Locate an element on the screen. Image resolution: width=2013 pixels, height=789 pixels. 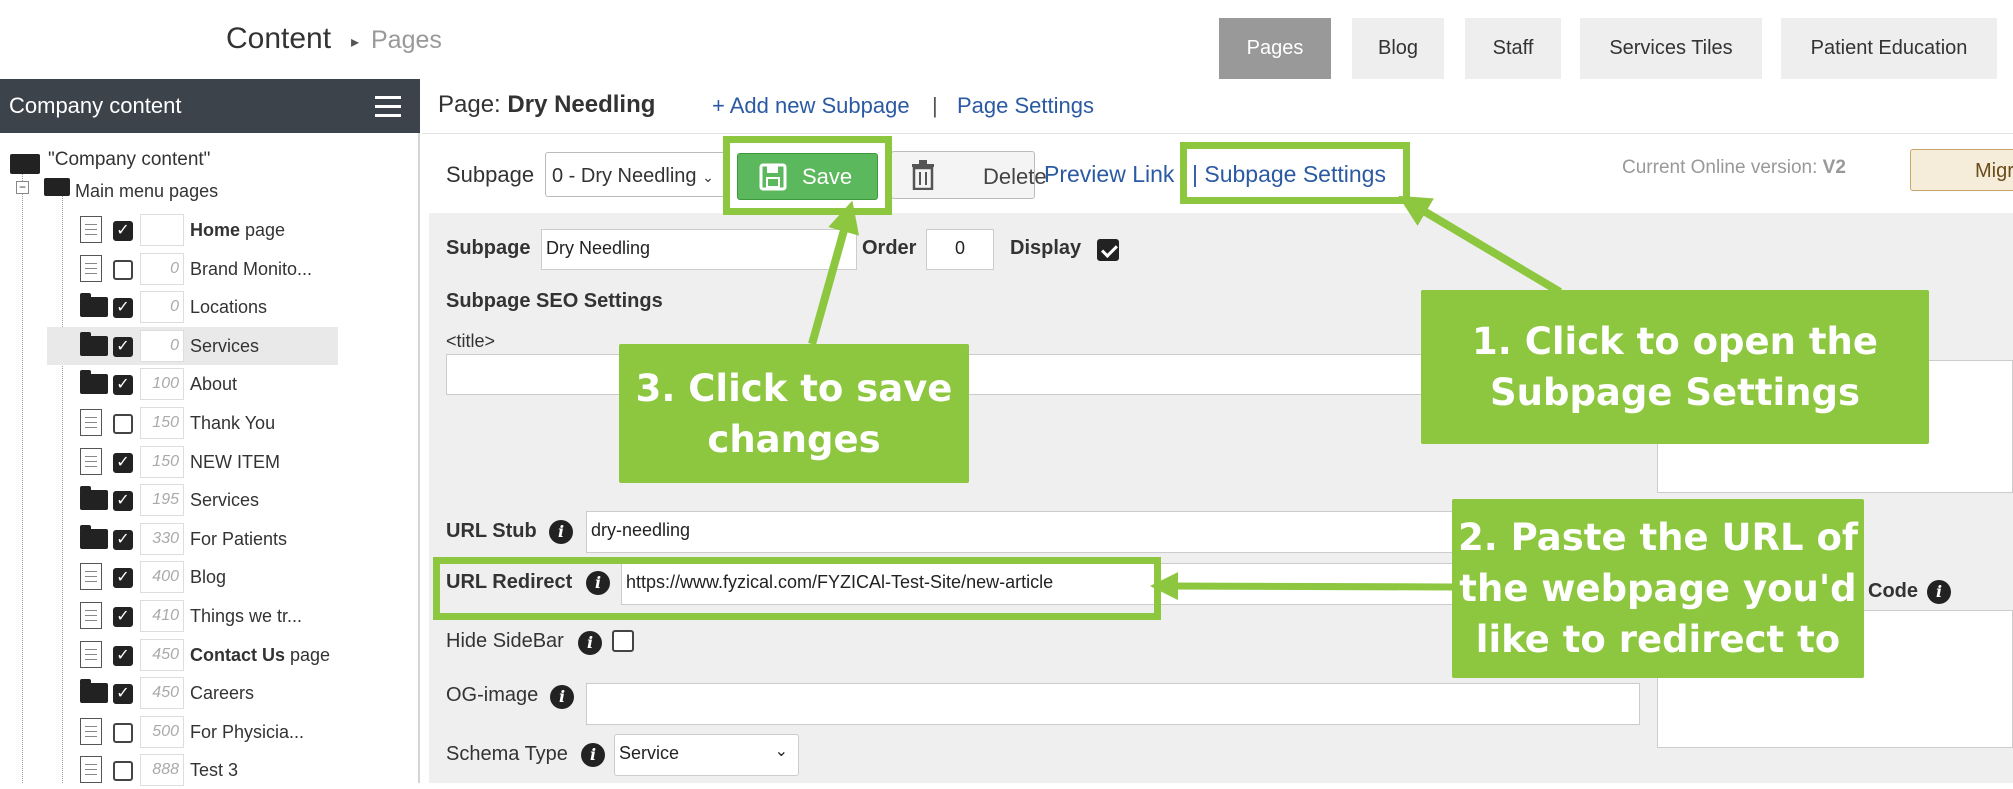
callout-step-1-line: 1. Click to open the is located at coordinates (1675, 341).